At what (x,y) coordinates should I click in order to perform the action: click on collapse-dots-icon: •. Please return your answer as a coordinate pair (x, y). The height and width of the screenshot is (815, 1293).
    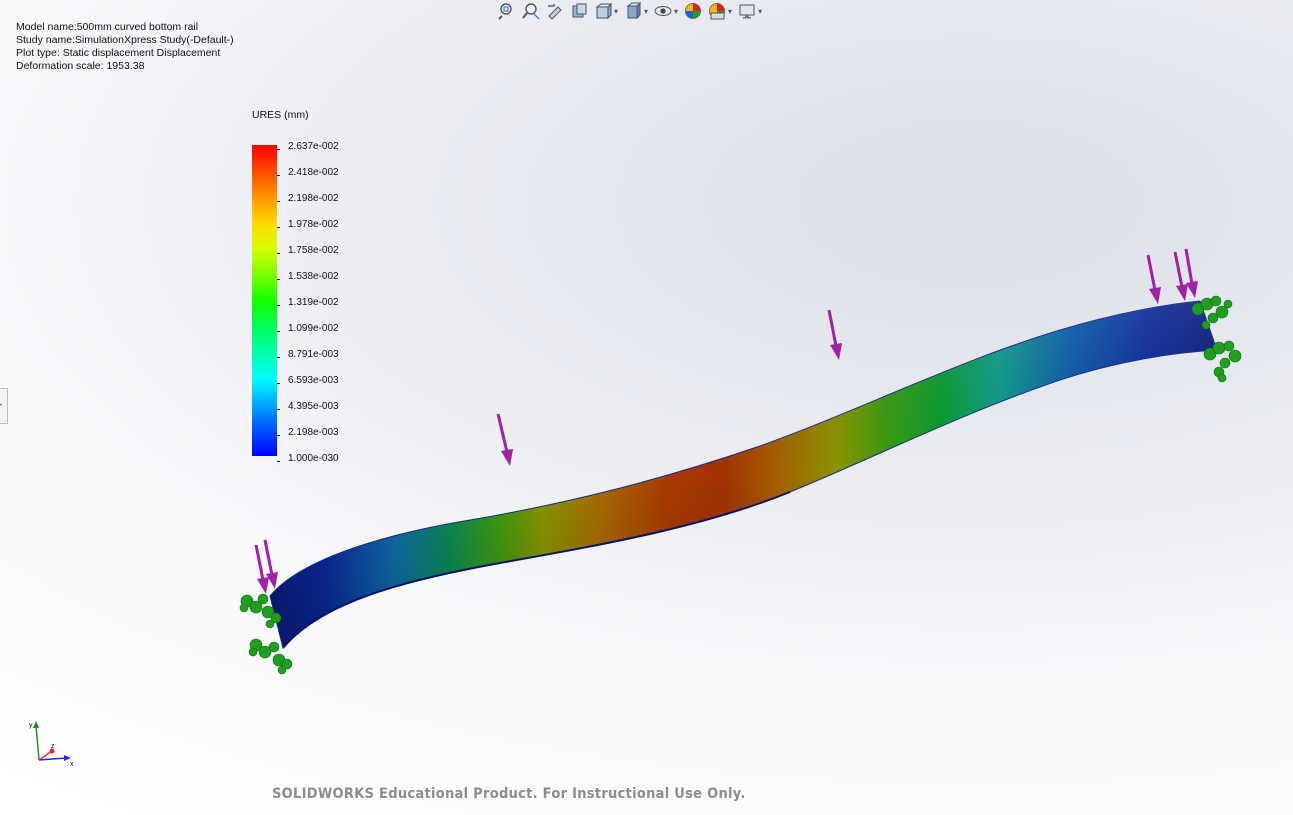
    Looking at the image, I should click on (1, 406).